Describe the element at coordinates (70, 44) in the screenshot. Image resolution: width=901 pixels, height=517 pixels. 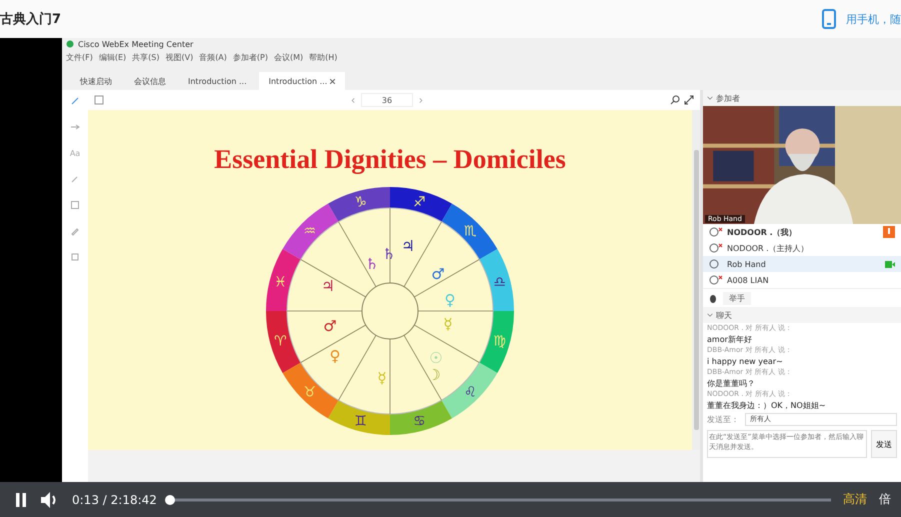
I see `app-logo-icon` at that location.